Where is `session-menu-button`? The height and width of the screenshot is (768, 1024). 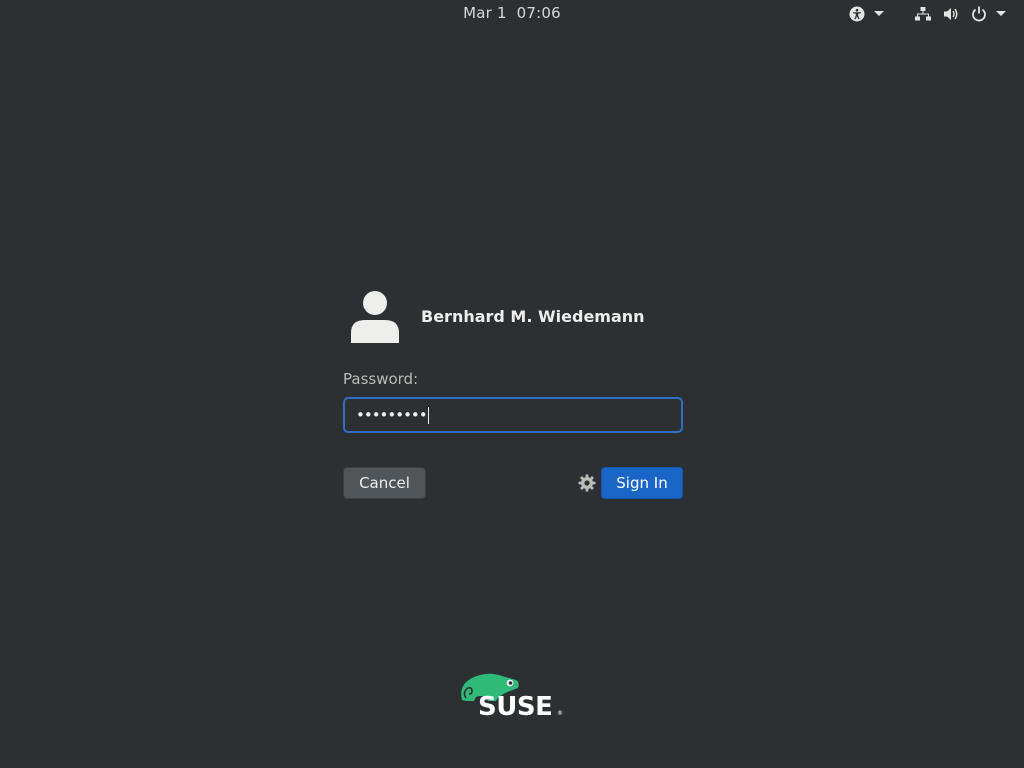 session-menu-button is located at coordinates (587, 483).